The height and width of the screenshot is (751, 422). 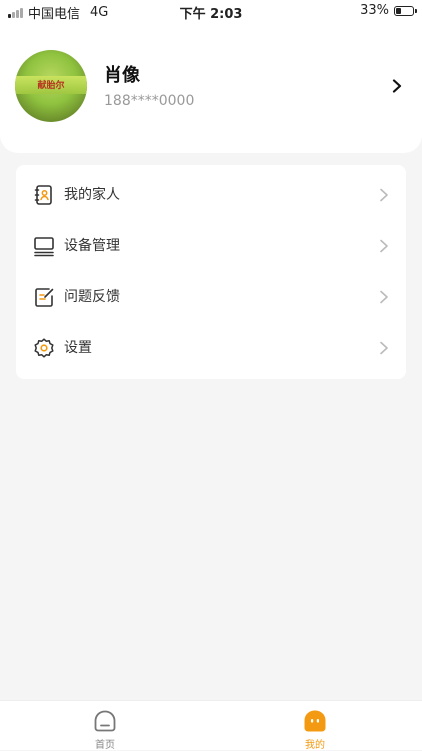 What do you see at coordinates (92, 246) in the screenshot?
I see `menu-item-label: 设备管理` at bounding box center [92, 246].